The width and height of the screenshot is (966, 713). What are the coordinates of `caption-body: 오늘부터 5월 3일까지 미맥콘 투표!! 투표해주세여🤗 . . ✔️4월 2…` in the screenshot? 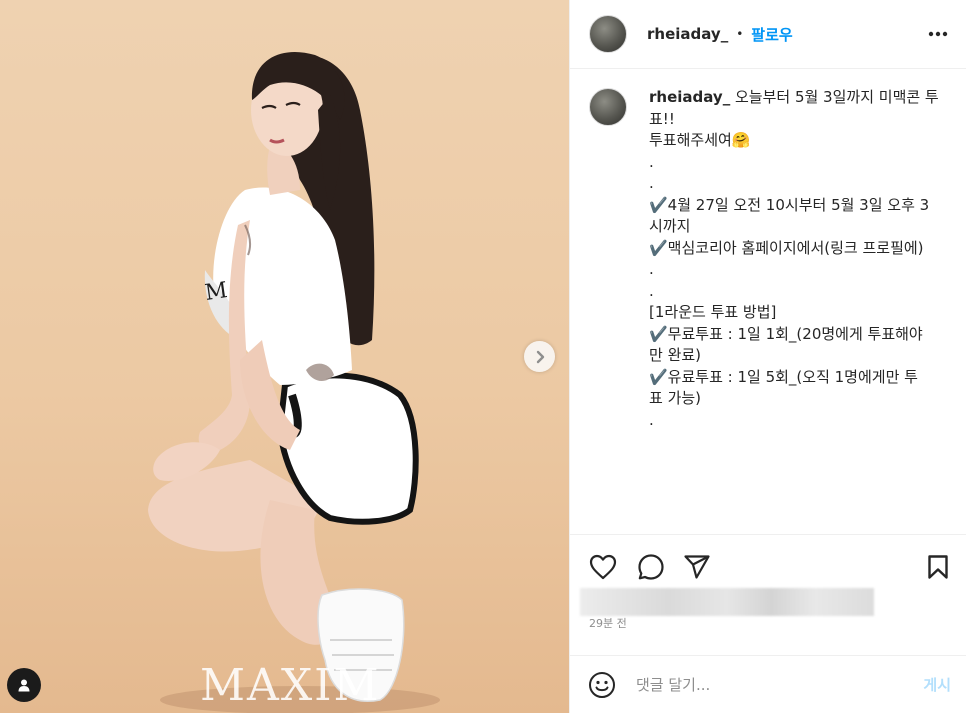 It's located at (794, 258).